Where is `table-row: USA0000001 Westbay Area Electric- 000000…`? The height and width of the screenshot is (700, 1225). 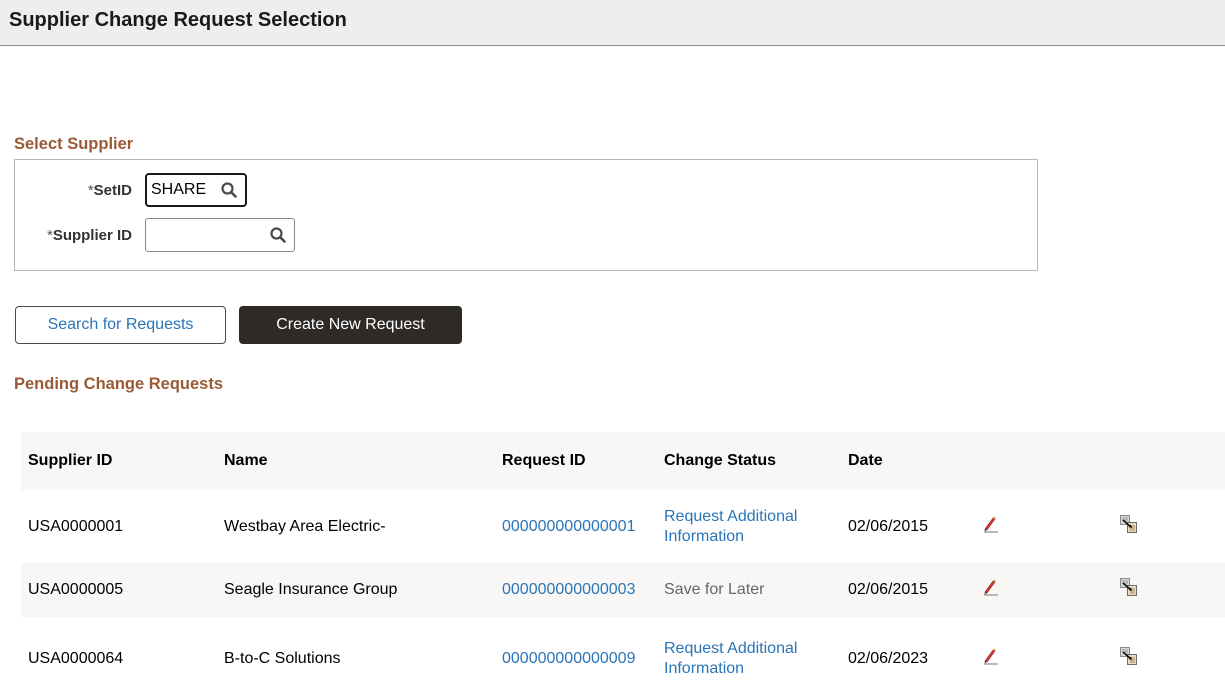
table-row: USA0000001 Westbay Area Electric- 000000… is located at coordinates (623, 526).